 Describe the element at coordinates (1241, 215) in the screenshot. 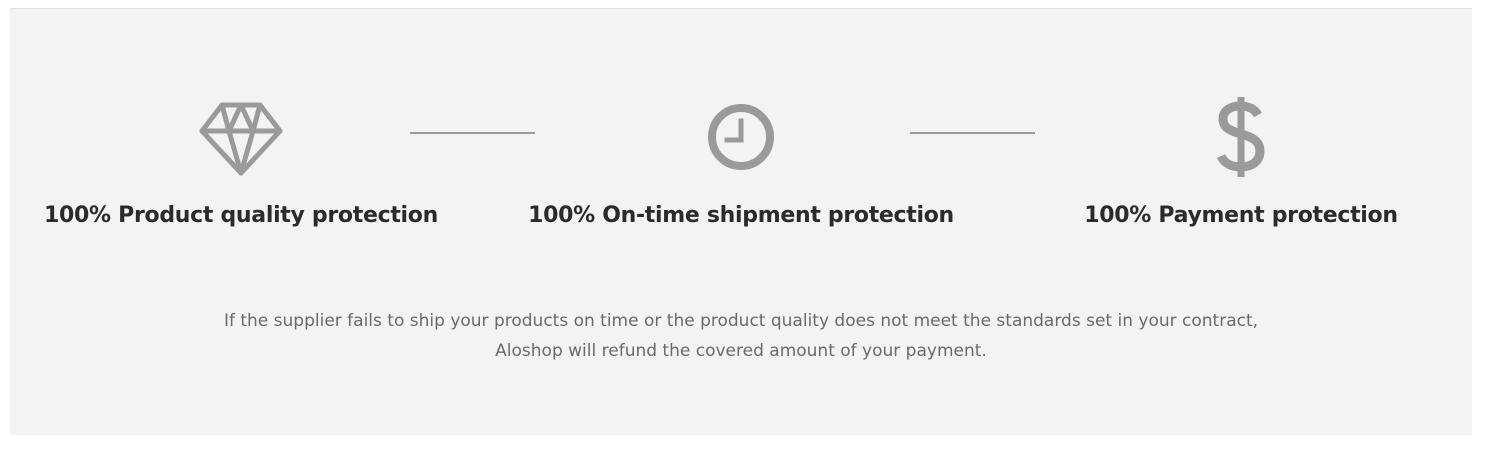

I see `feature-title: 100% Payment protection` at that location.